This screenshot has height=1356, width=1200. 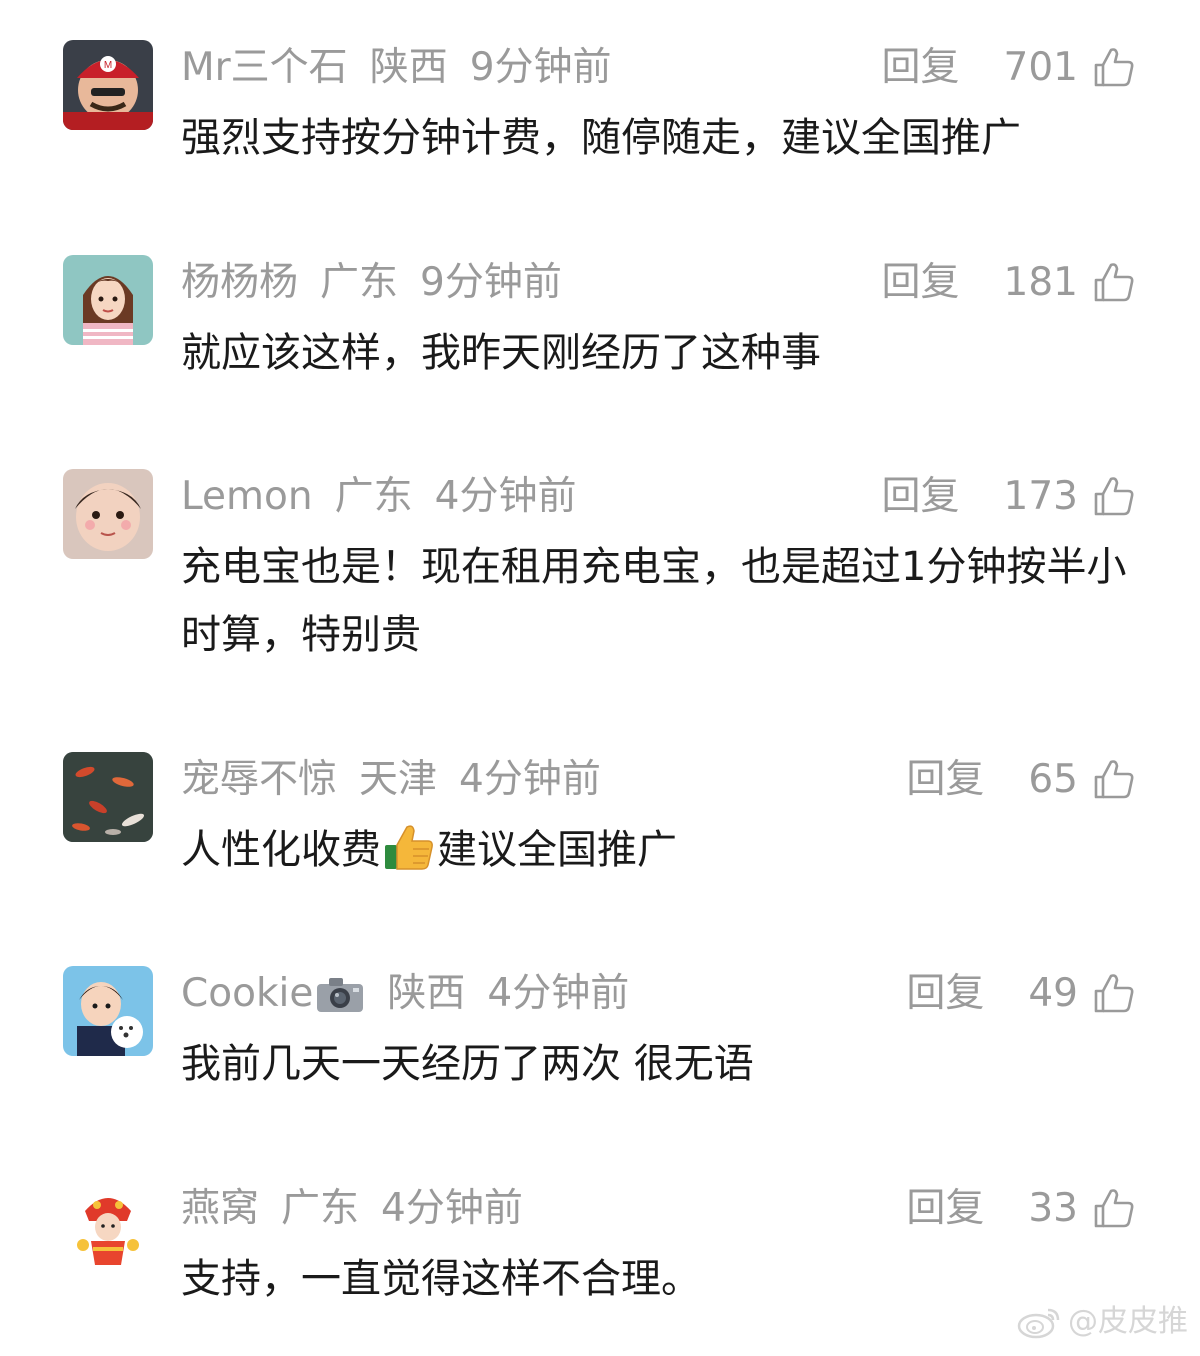 I want to click on comment-meta: Mr三个石 陕西 9分钟前, so click(x=396, y=68).